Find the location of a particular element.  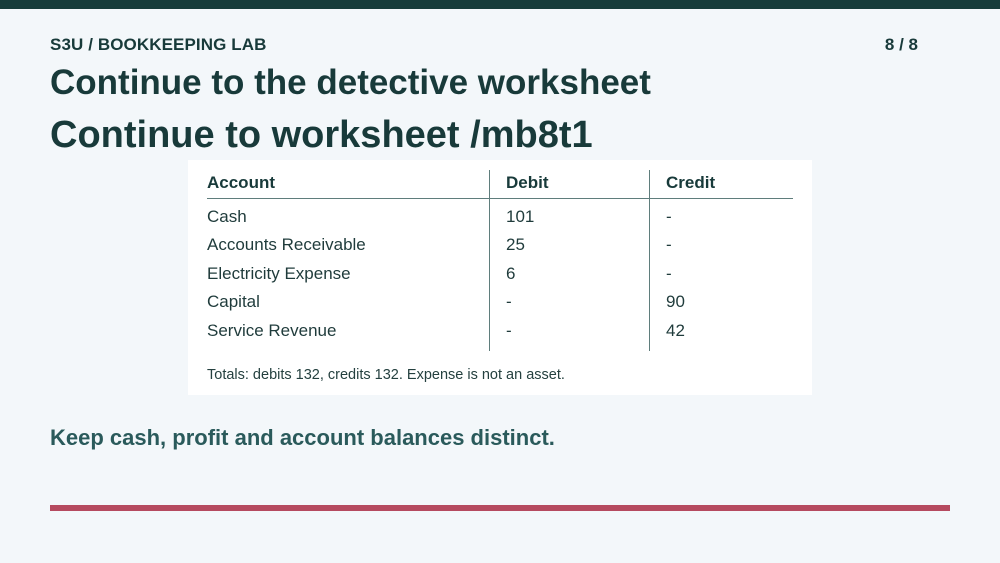

table-header-row: Account Debit Credit is located at coordinates (500, 184).